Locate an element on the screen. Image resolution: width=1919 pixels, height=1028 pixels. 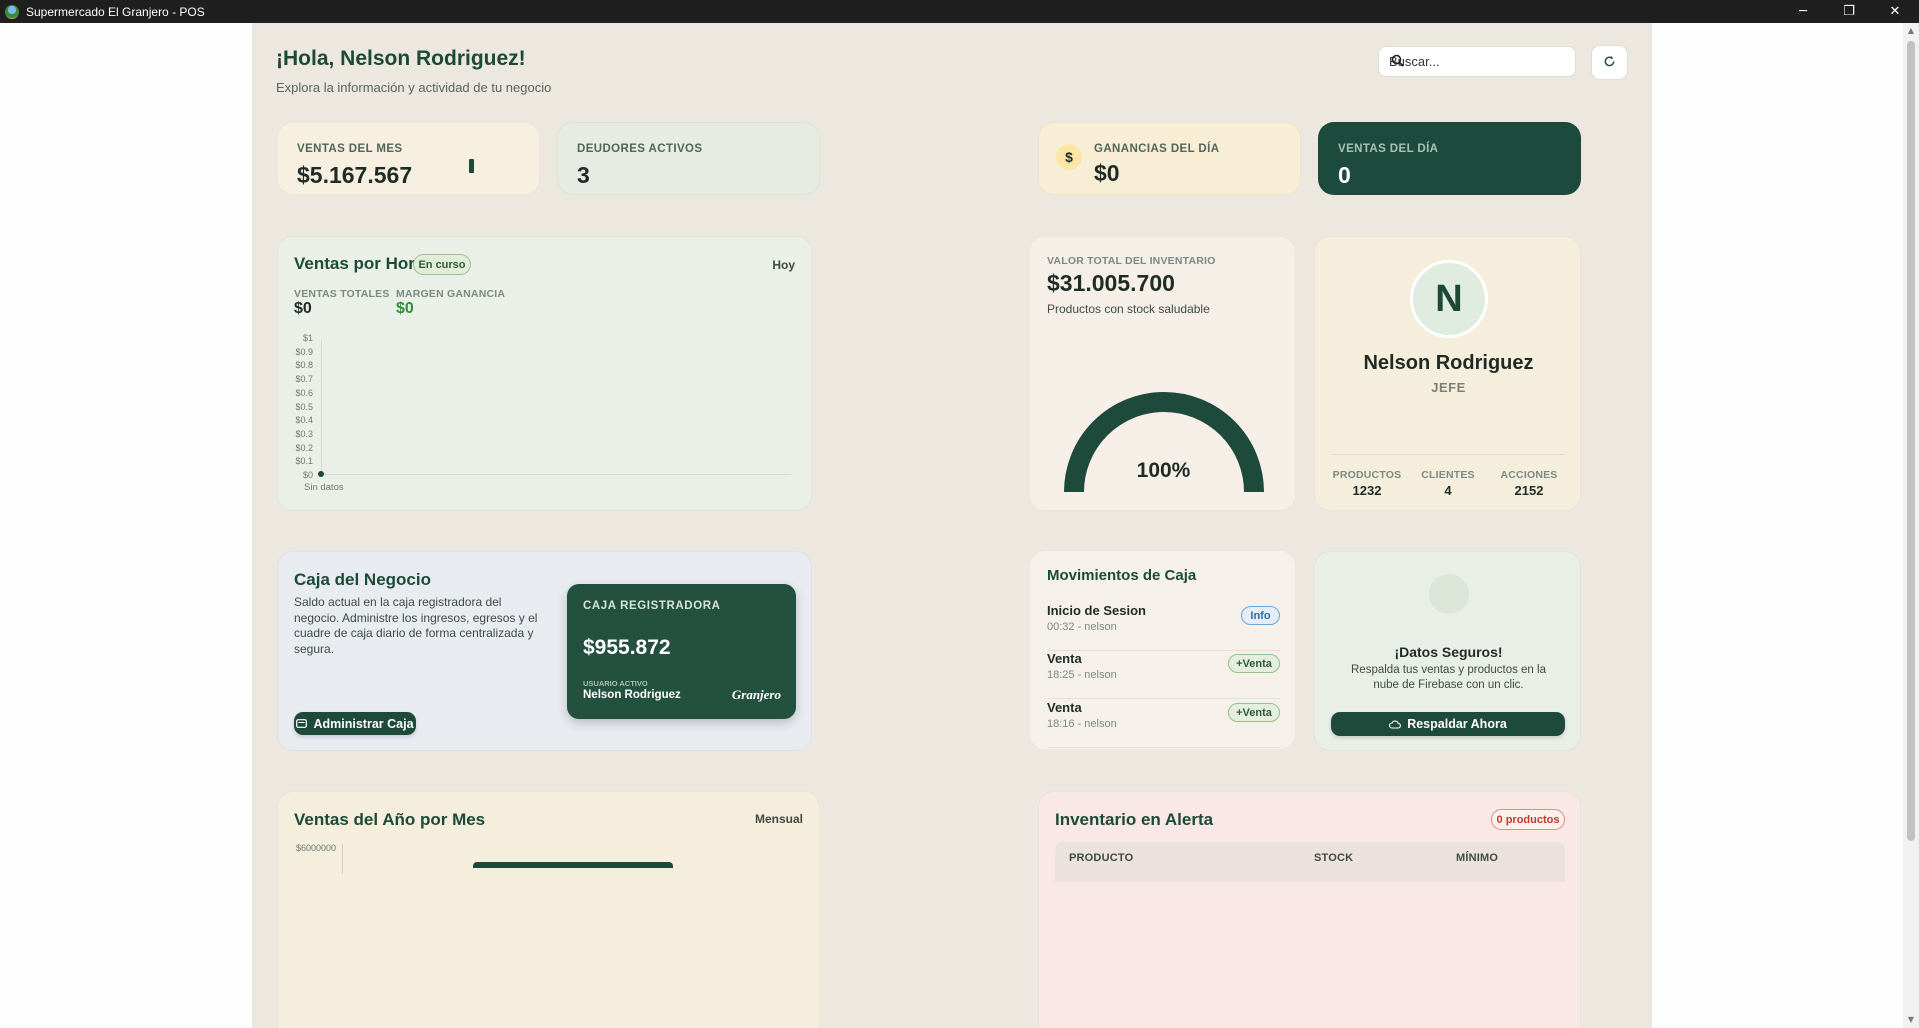
gauge-percent-text: 100% is located at coordinates (1163, 470).